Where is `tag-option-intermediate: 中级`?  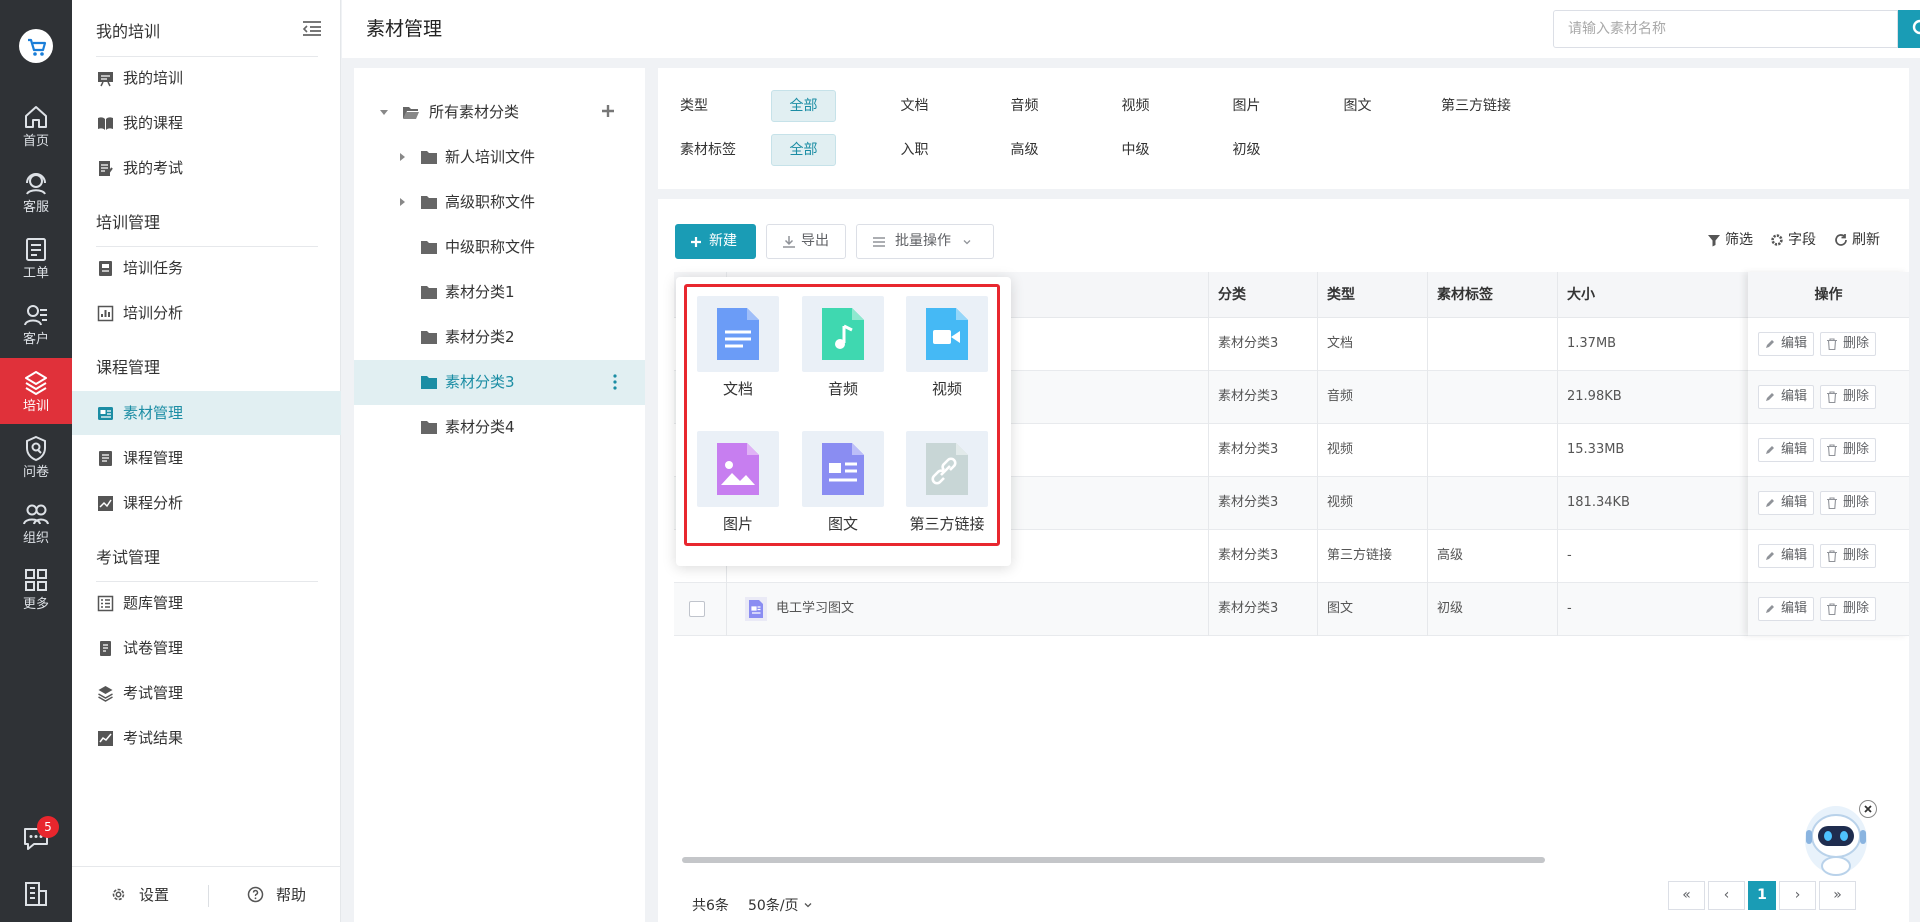 tag-option-intermediate: 中级 is located at coordinates (1135, 150).